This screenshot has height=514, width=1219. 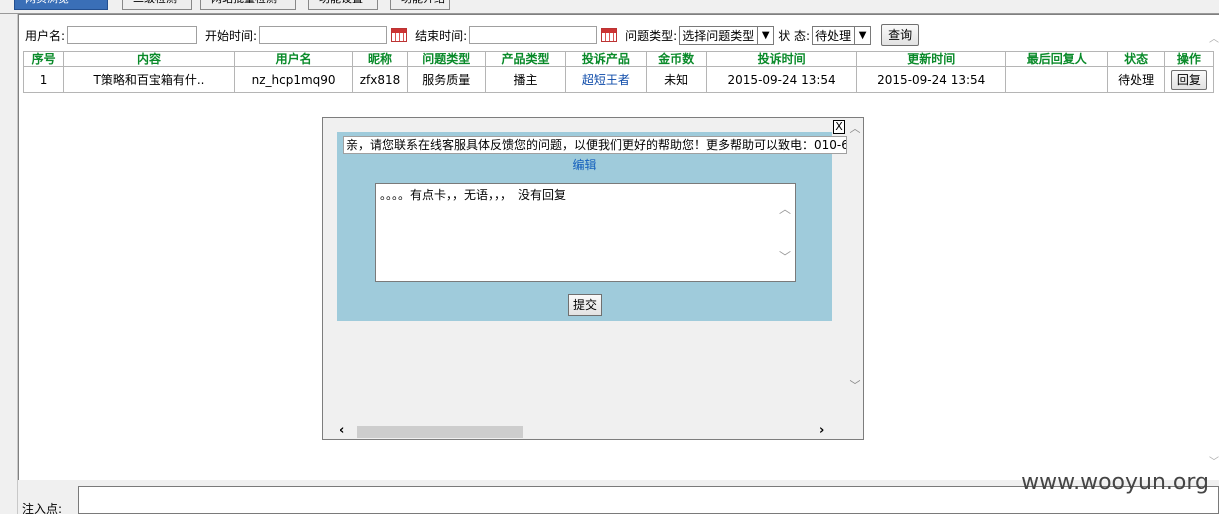 I want to click on injection-point-label: 注入点:, so click(x=42, y=508).